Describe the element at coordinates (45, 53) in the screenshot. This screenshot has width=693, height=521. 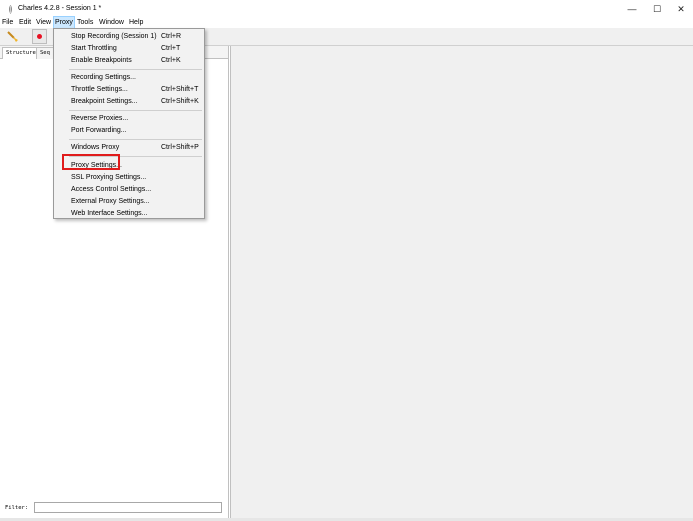
I see `tab-sequence: Seq` at that location.